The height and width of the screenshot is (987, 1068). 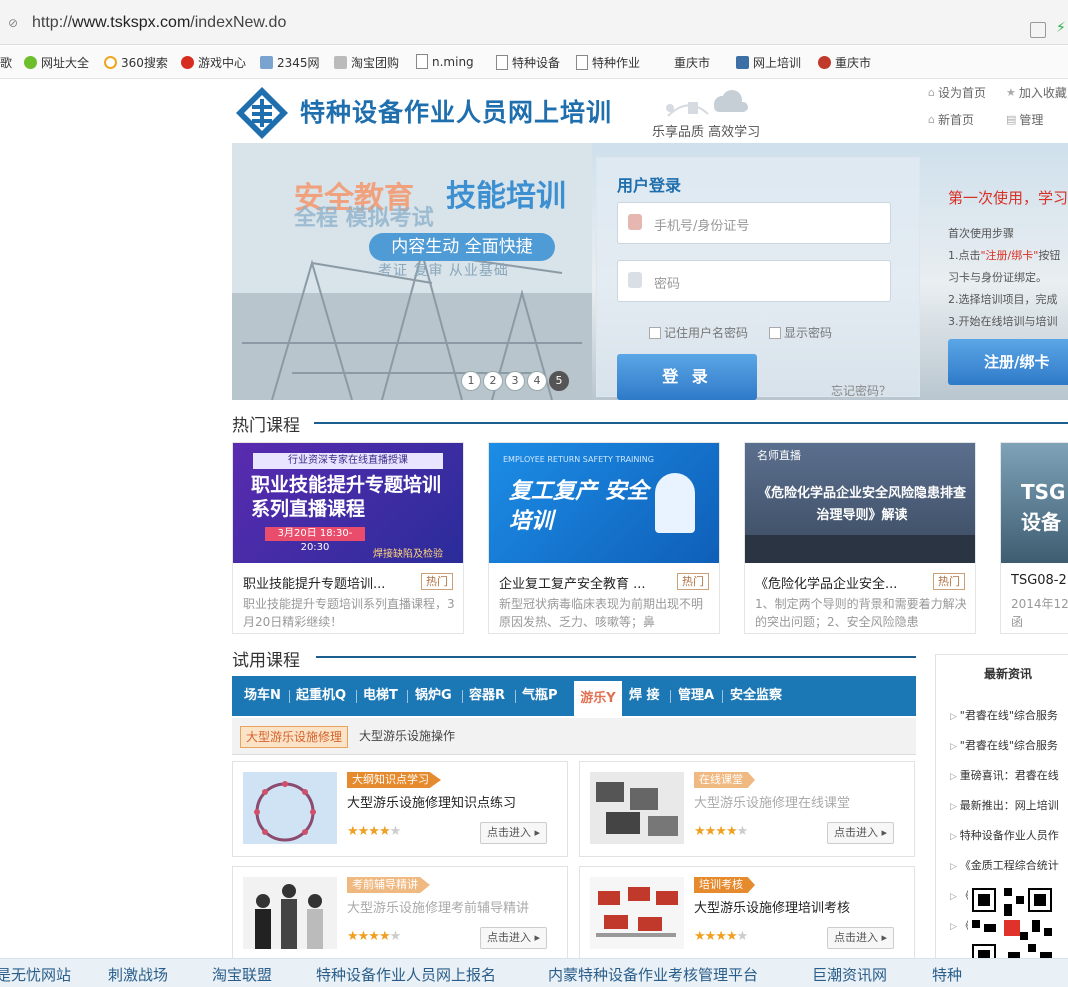 What do you see at coordinates (438, 906) in the screenshot?
I see `course-name: 大型游乐设施修理考前辅导精讲` at bounding box center [438, 906].